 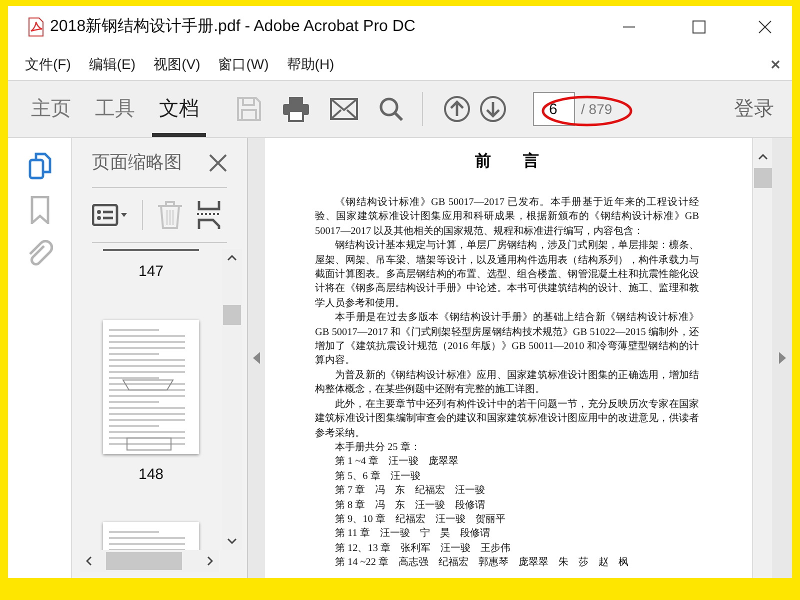 I want to click on expand-right-icon, so click(x=782, y=358).